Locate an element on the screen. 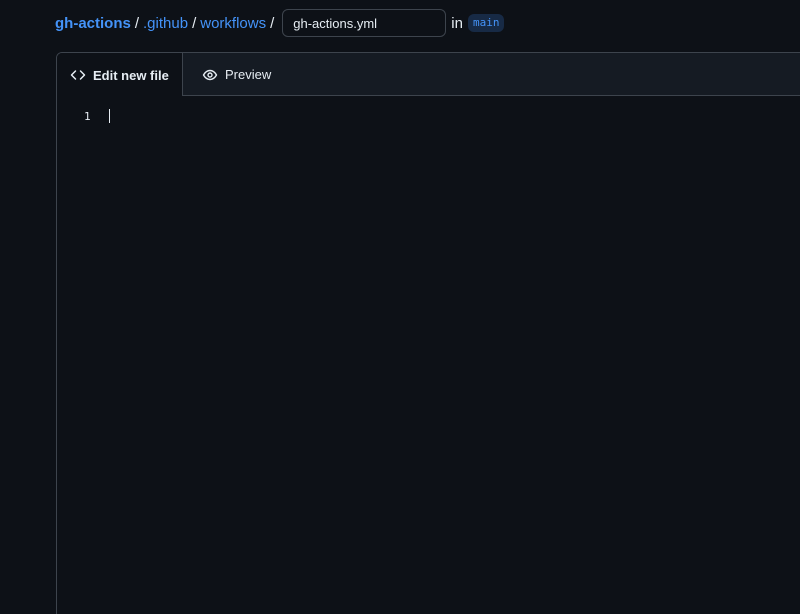  branch-badge: main is located at coordinates (486, 23).